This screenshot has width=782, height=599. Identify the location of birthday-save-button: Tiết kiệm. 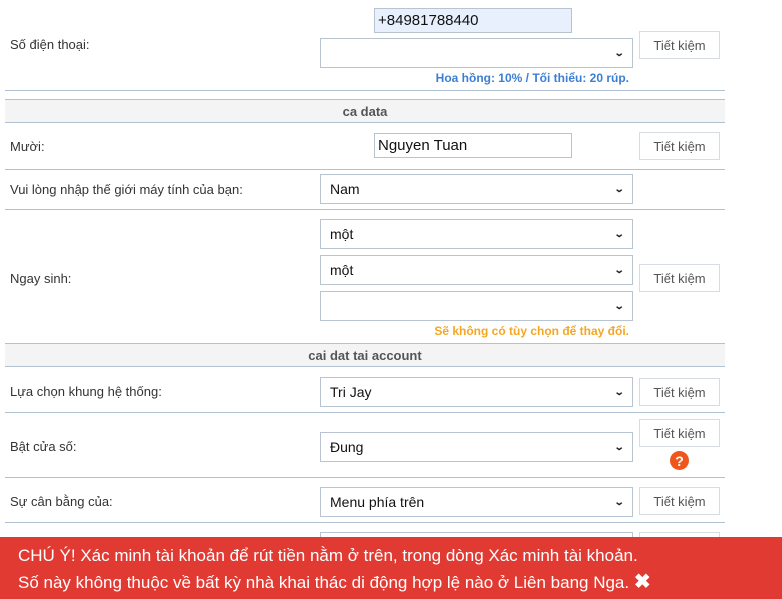
(679, 278).